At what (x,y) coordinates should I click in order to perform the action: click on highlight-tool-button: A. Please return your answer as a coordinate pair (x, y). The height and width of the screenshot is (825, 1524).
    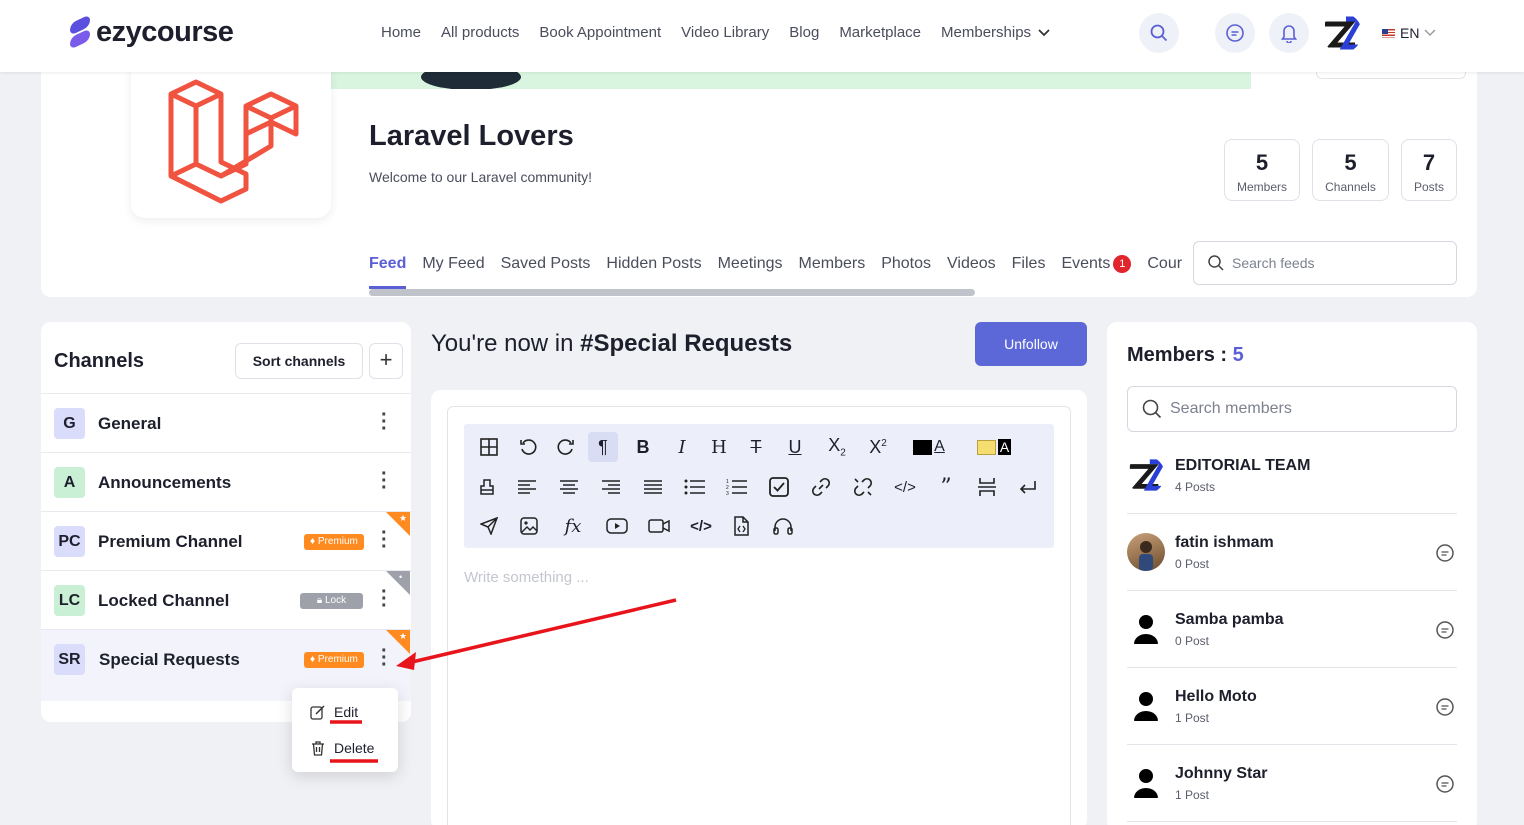
    Looking at the image, I should click on (994, 447).